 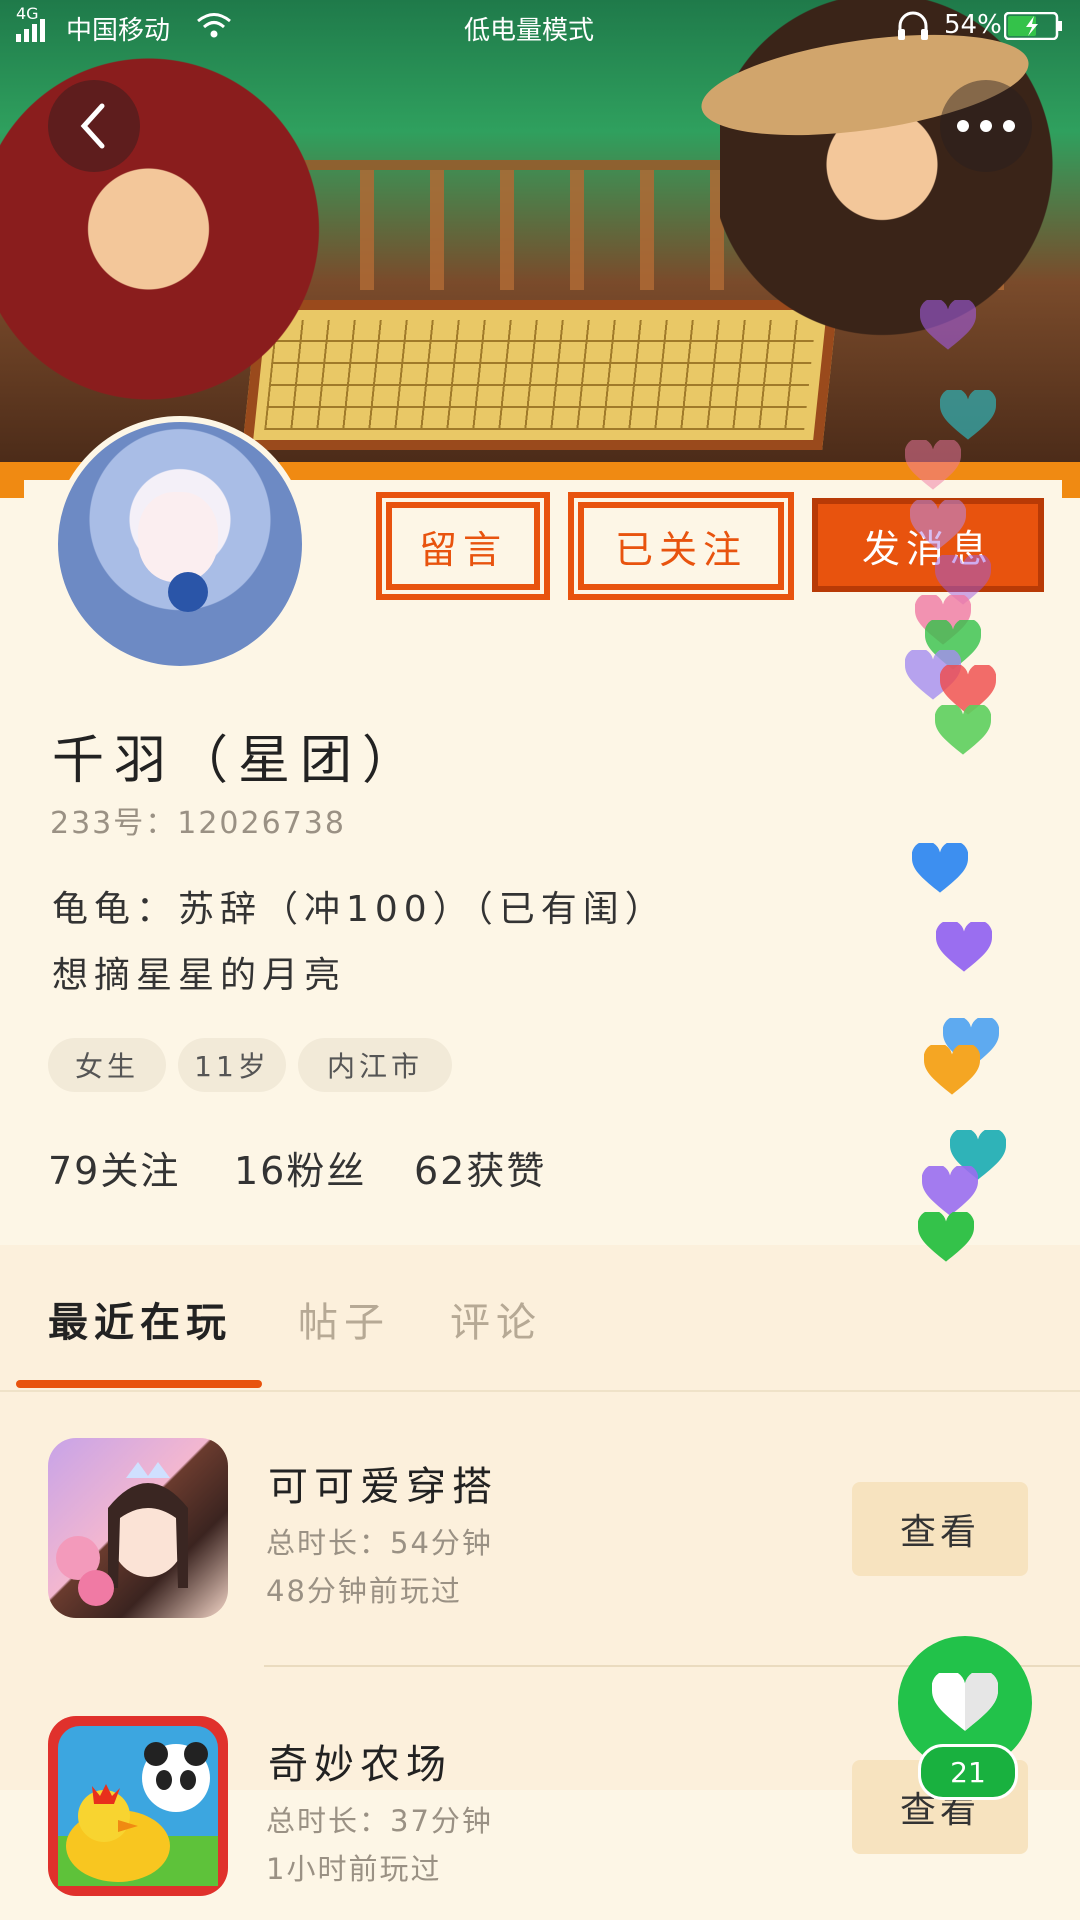 I want to click on heart-icon, so click(x=965, y=1702).